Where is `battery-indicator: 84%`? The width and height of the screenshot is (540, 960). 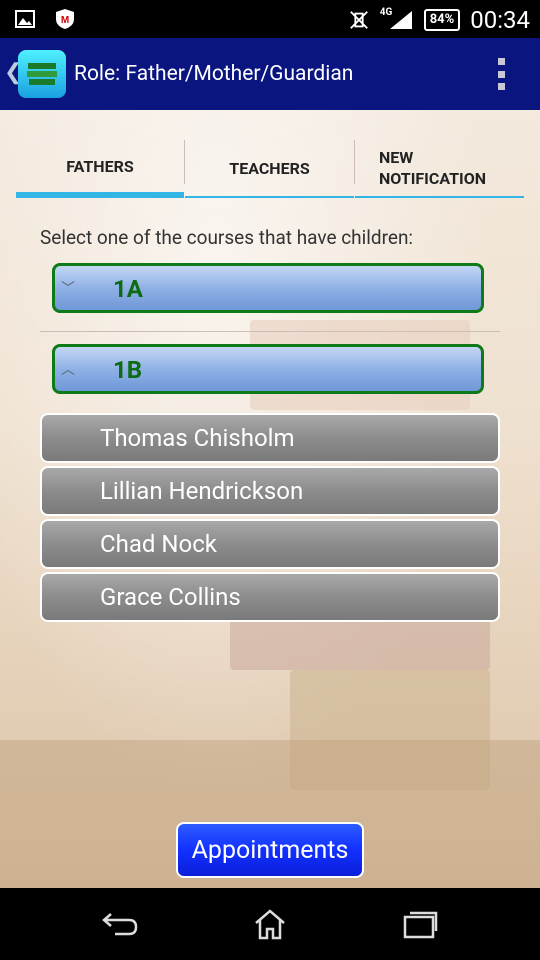
battery-indicator: 84% is located at coordinates (442, 20).